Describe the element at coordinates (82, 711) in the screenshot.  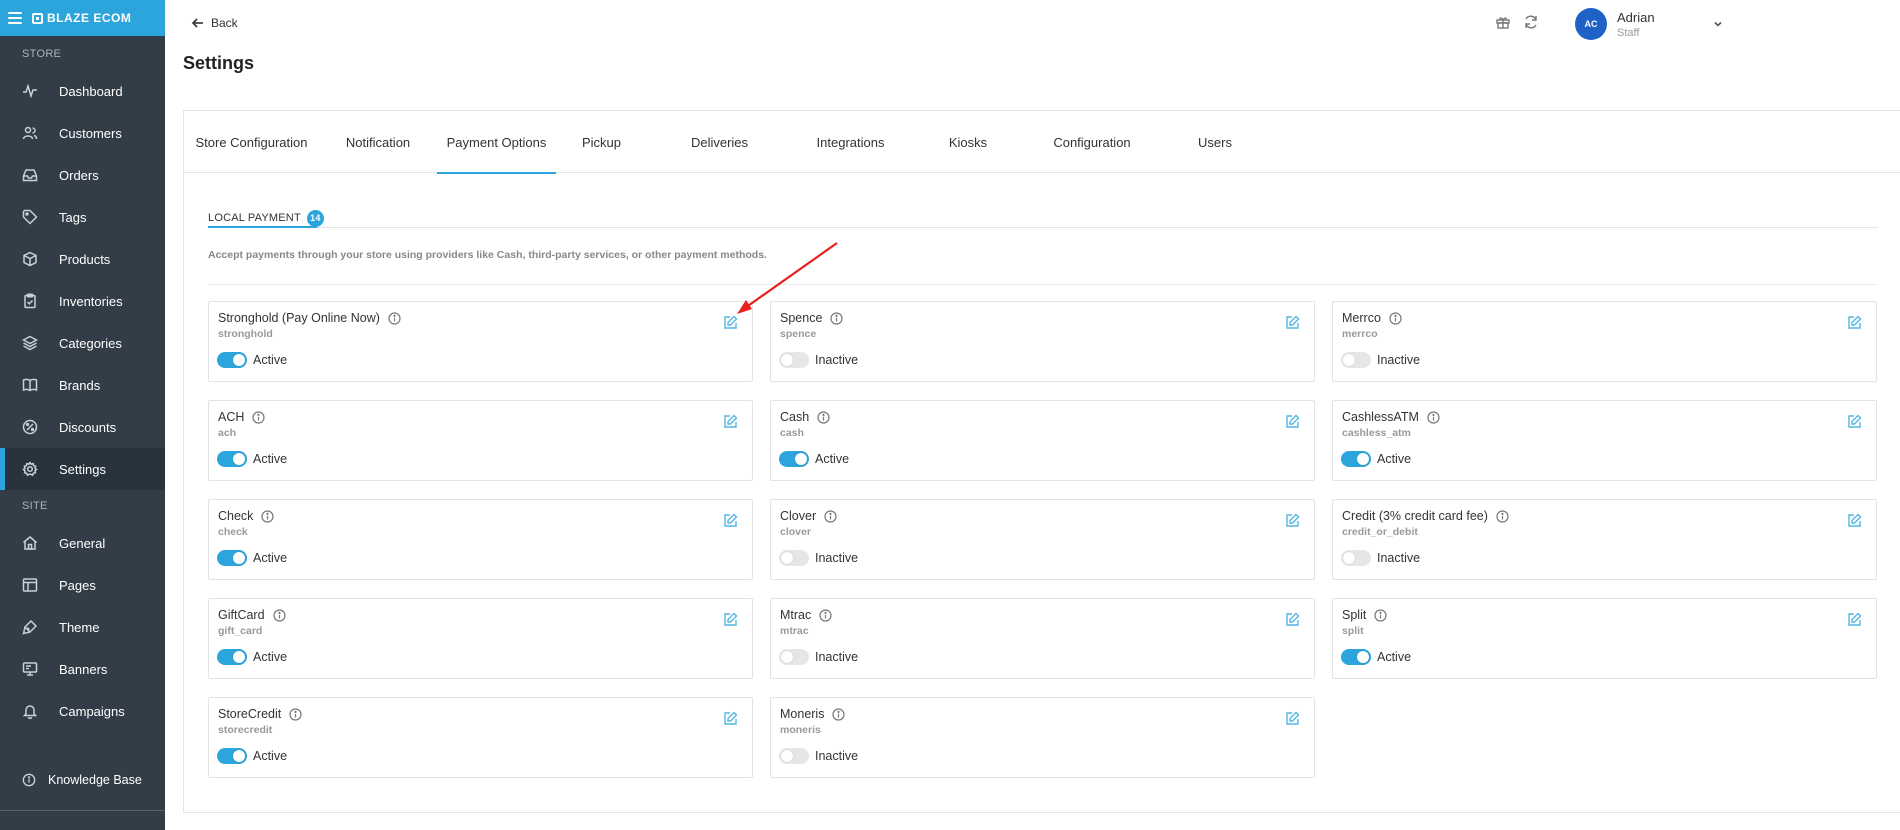
I see `sidebar-item-campaigns: Campaigns` at that location.